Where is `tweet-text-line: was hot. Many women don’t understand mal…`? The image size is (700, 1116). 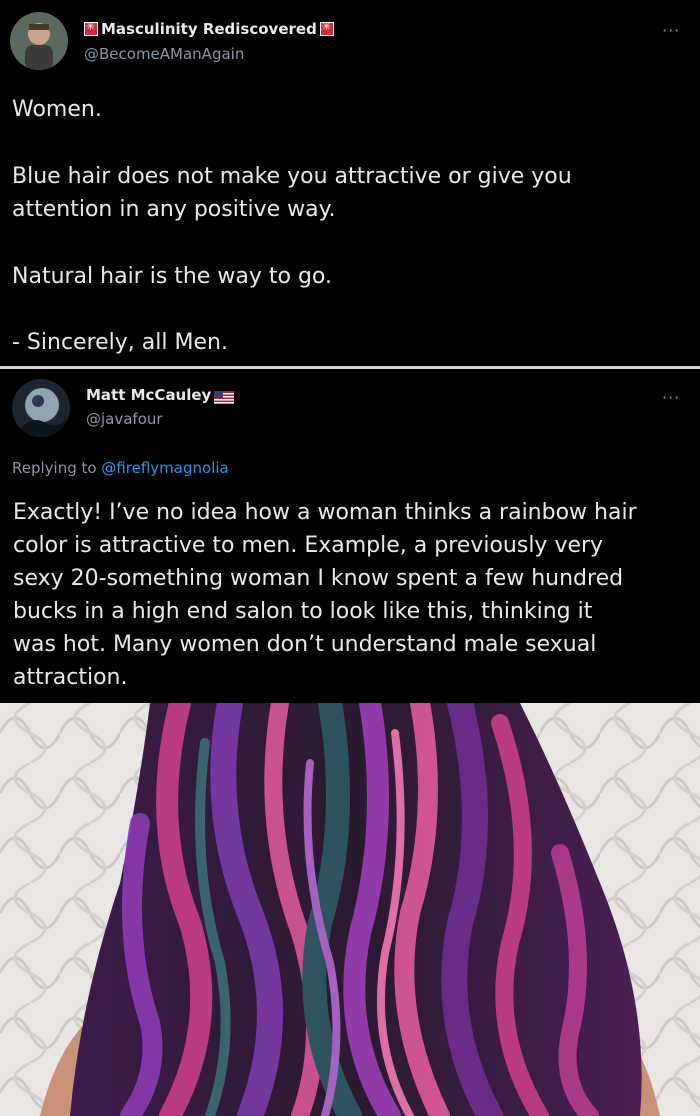
tweet-text-line: was hot. Many women don’t understand mal… is located at coordinates (305, 644).